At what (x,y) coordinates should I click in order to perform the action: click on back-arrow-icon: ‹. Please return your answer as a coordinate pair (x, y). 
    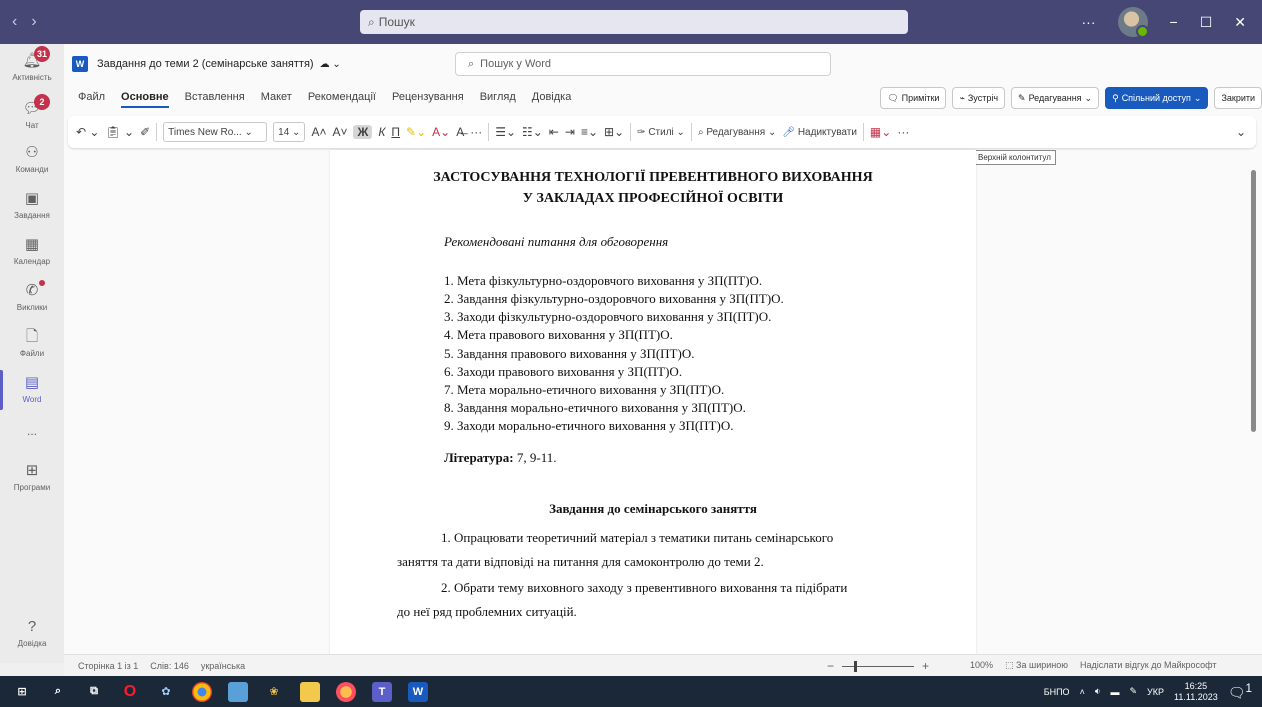
    Looking at the image, I should click on (14, 22).